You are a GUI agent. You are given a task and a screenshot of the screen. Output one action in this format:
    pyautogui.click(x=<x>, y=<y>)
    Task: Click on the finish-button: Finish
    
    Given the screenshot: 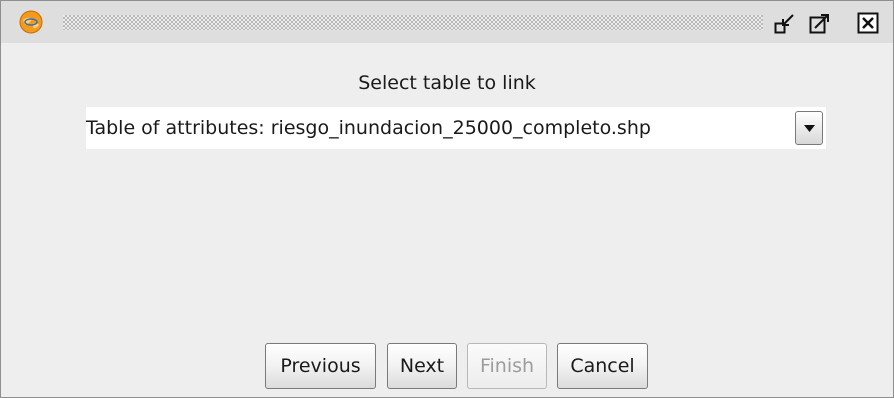 What is the action you would take?
    pyautogui.click(x=507, y=366)
    